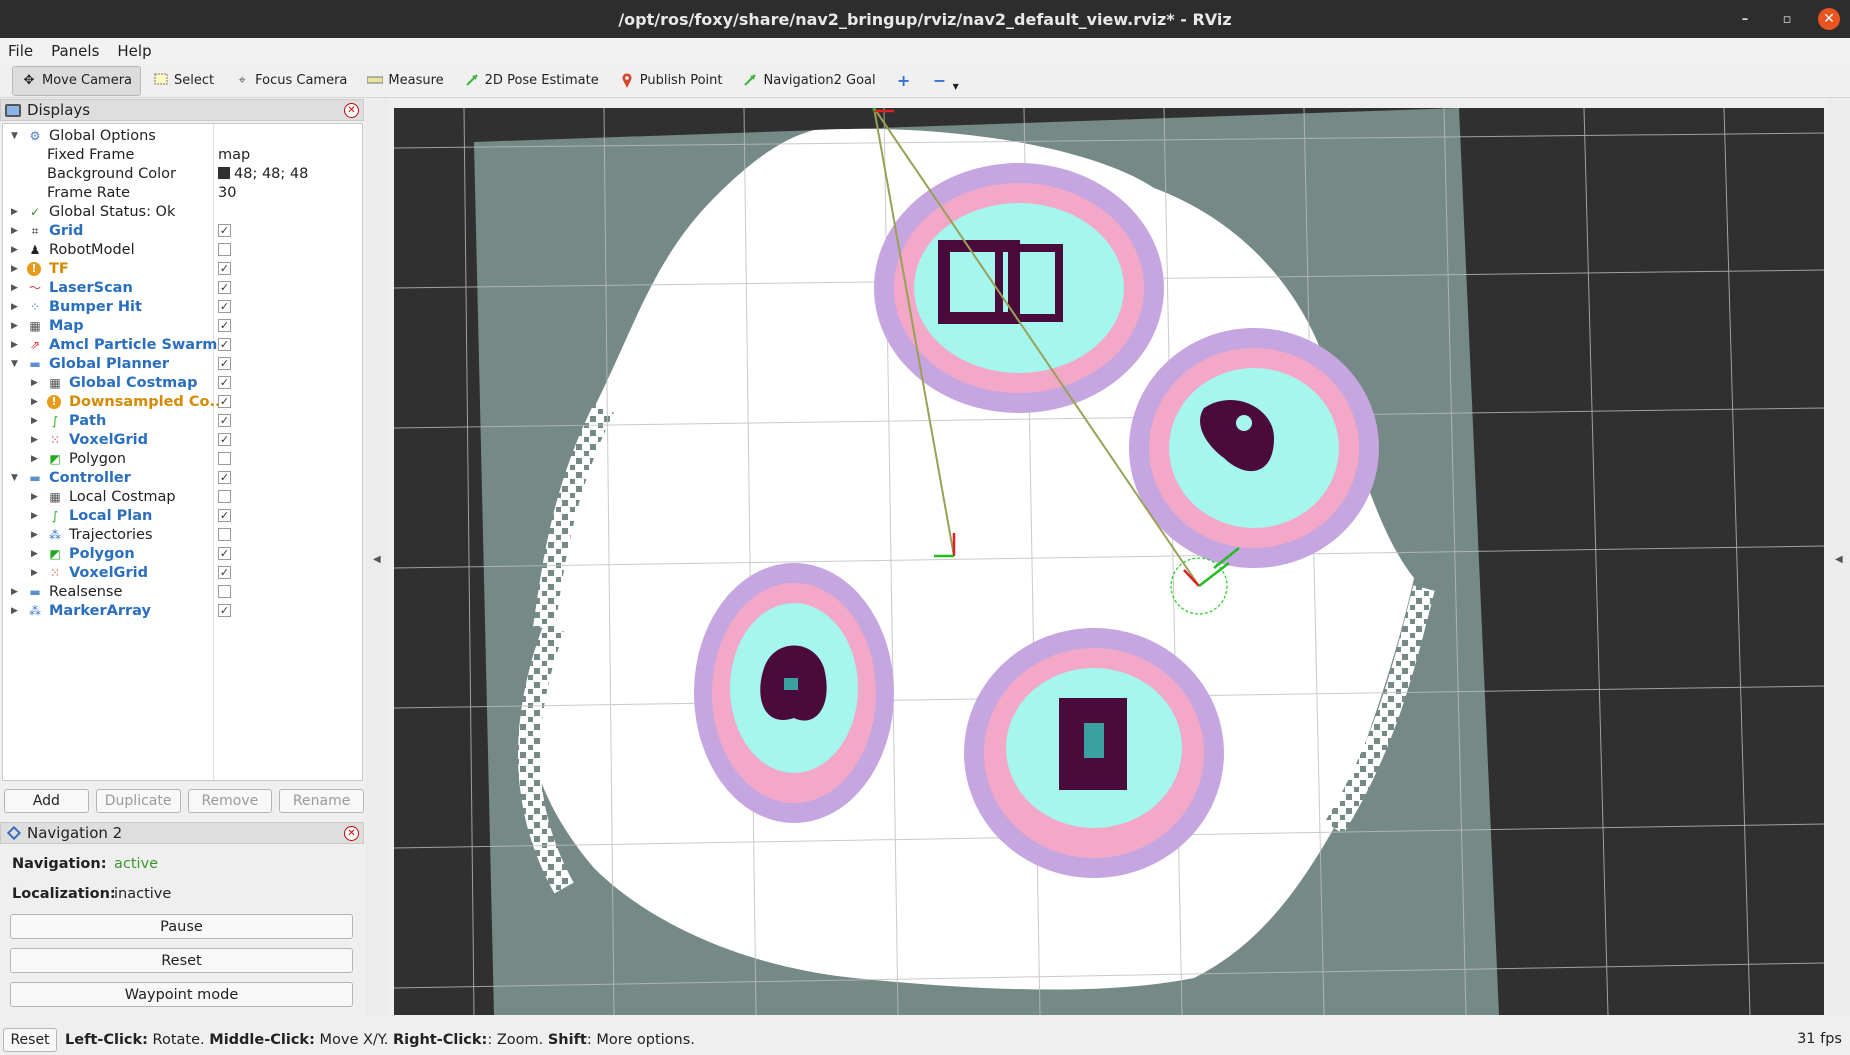 This screenshot has width=1850, height=1055. What do you see at coordinates (182, 268) in the screenshot?
I see `display-item: ▶! TF ✓` at bounding box center [182, 268].